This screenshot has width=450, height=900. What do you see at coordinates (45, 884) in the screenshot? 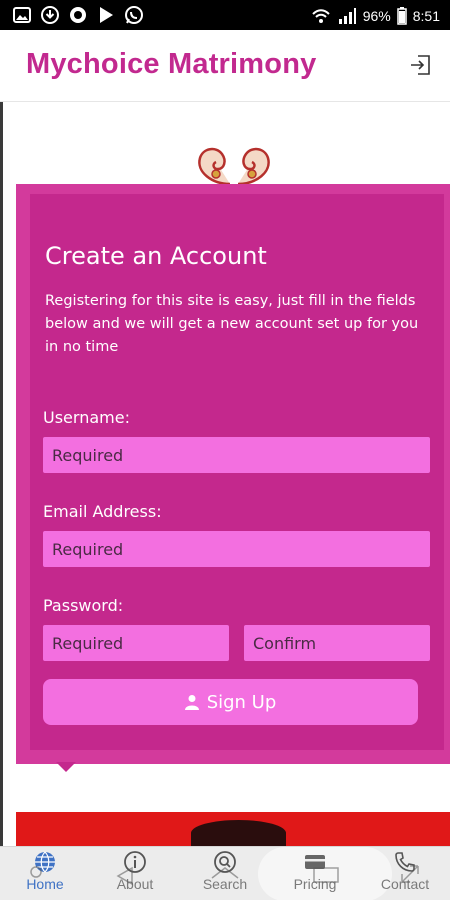
I see `nav-home-label: Home` at bounding box center [45, 884].